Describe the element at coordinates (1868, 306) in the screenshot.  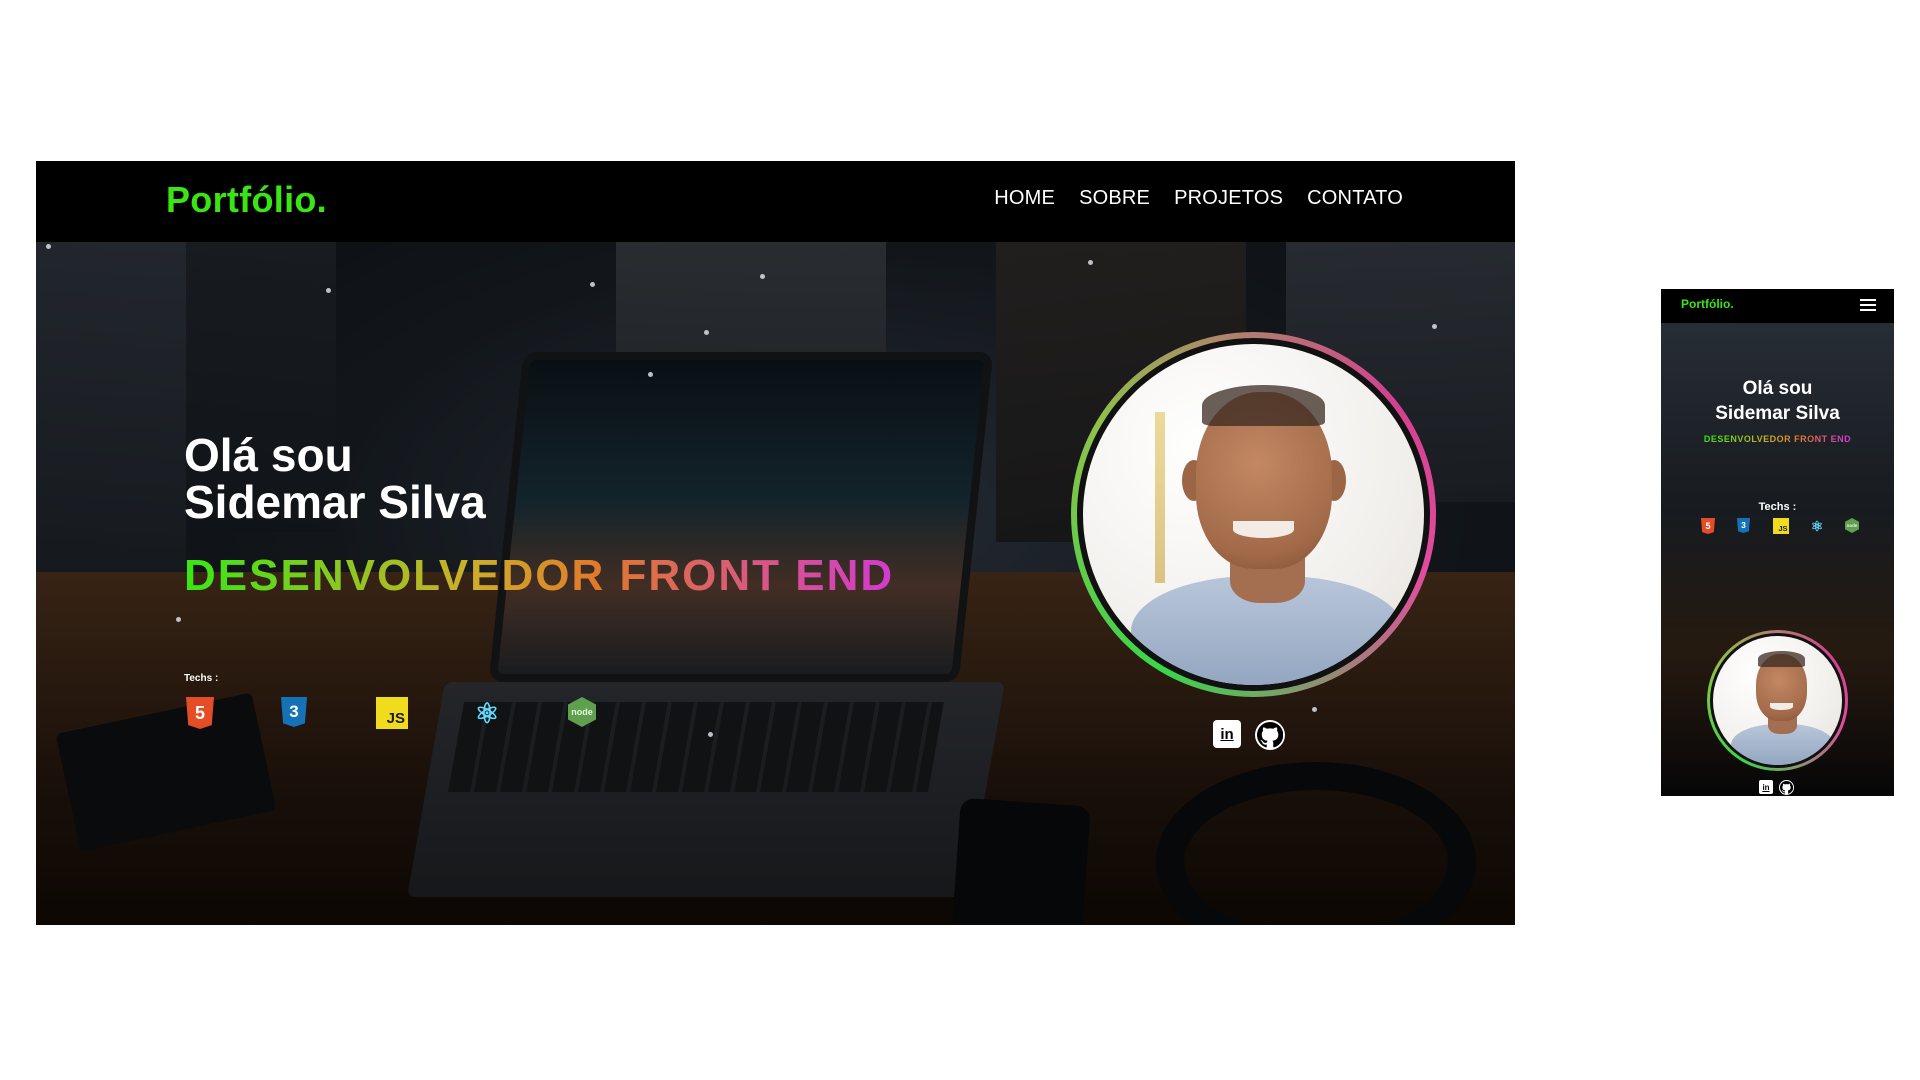
I see `hamburger-menu-icon` at that location.